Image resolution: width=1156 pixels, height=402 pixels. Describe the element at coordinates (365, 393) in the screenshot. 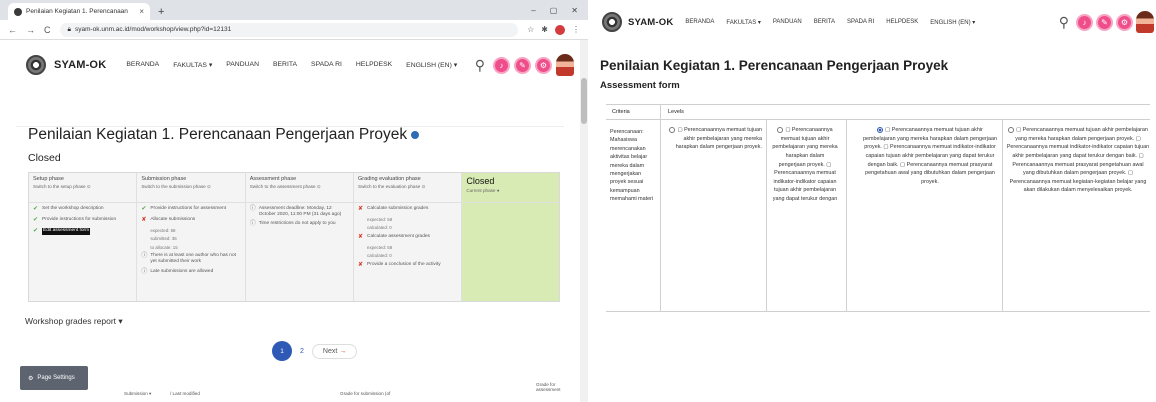

I see `col-grade-submission: Grade for submission (of` at that location.